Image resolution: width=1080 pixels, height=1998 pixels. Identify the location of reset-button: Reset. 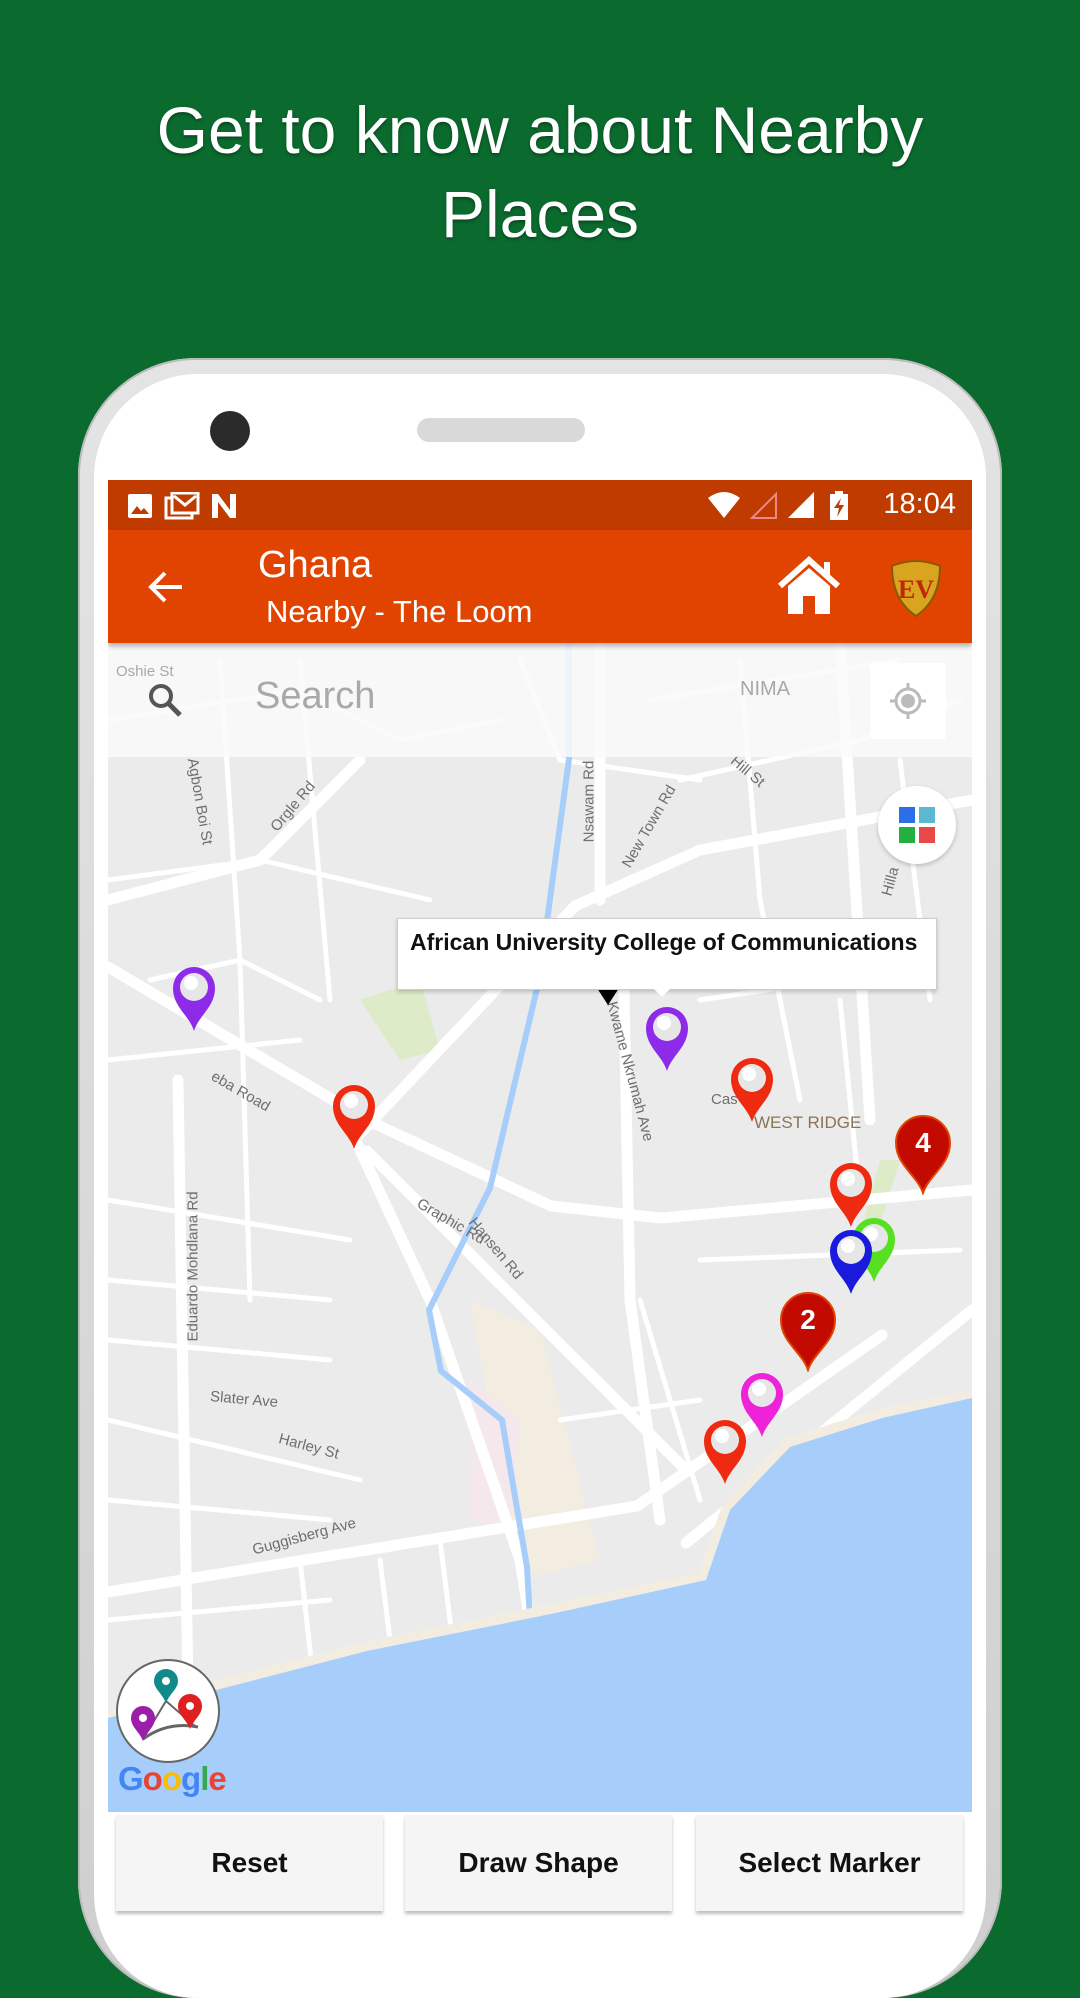
(249, 1863).